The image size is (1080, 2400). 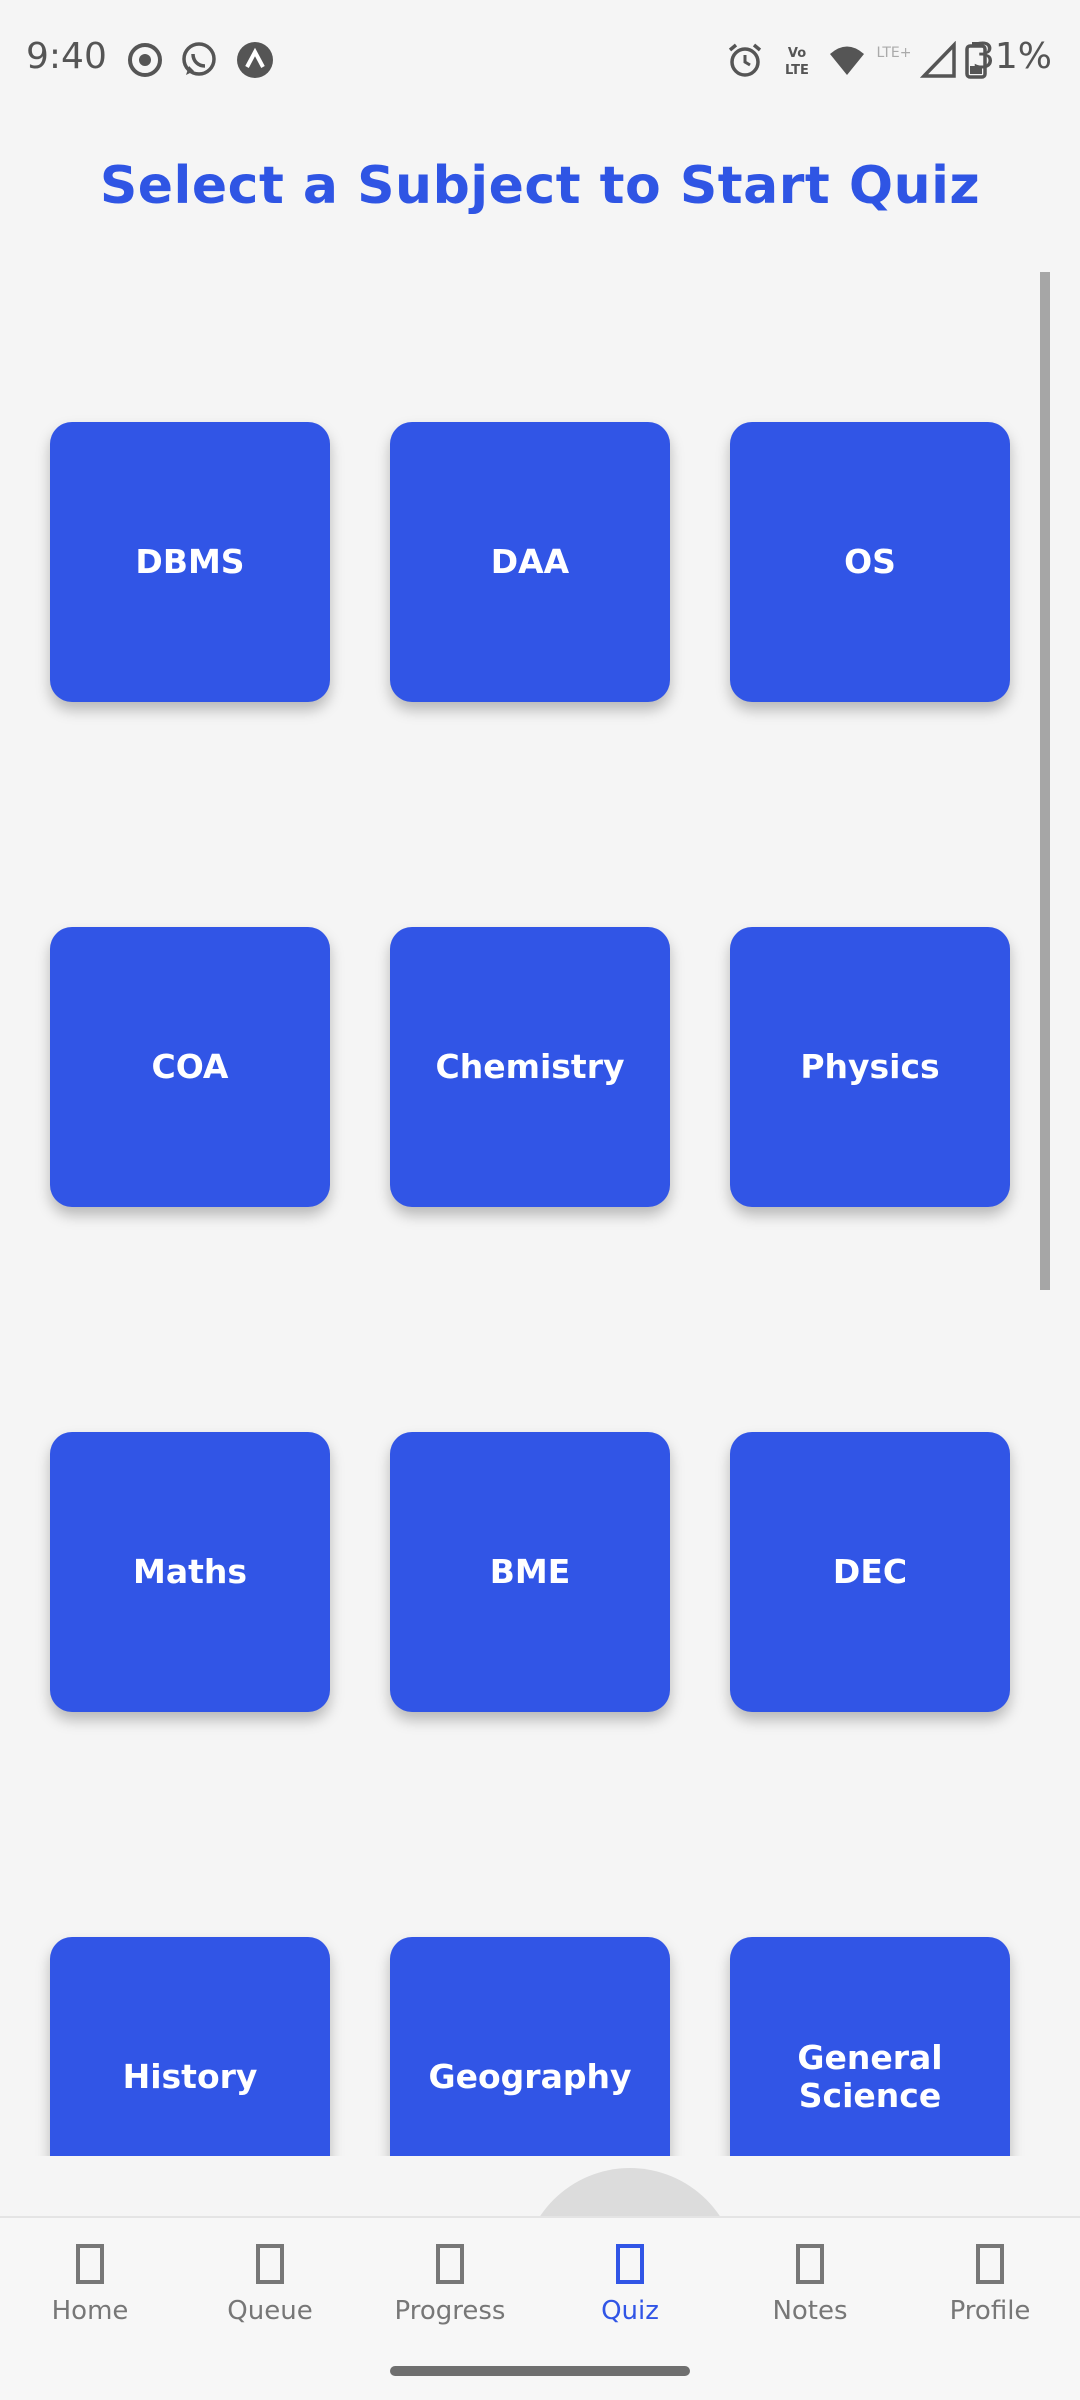 I want to click on status-bar: 9:40 Vo LTE LTE+ 31%, so click(x=540, y=63).